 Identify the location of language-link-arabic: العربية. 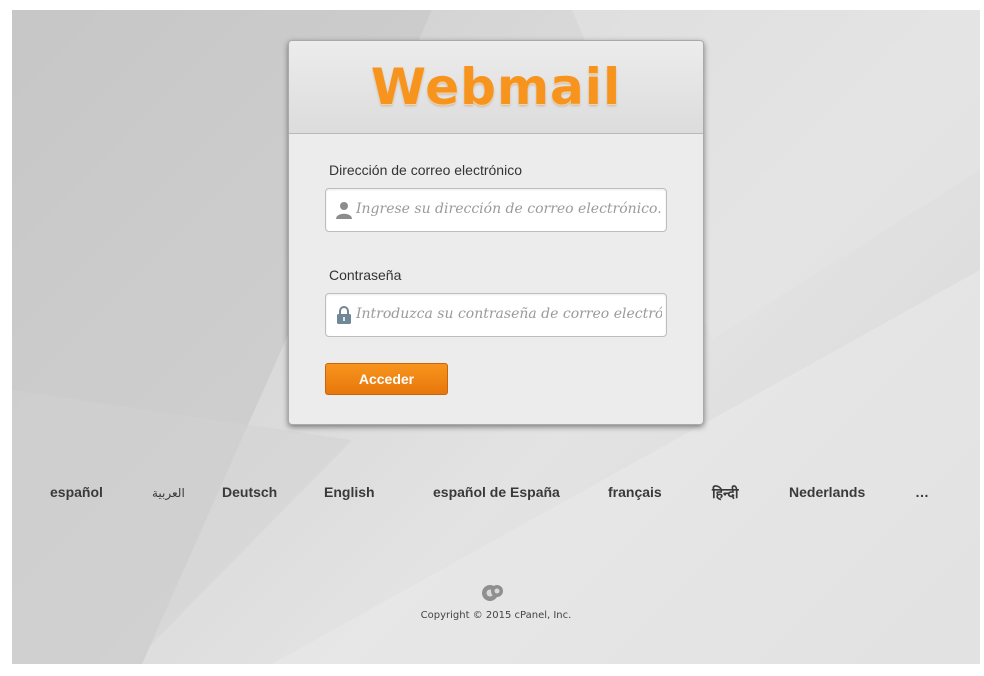
(168, 493).